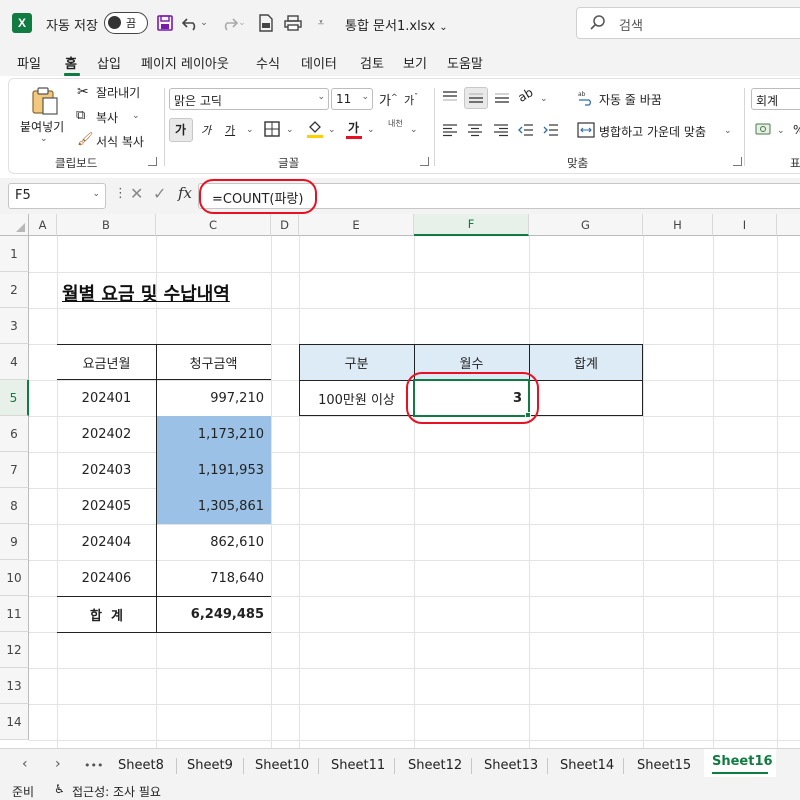 Image resolution: width=800 pixels, height=800 pixels. Describe the element at coordinates (775, 99) in the screenshot. I see `number-format-combo: 회계` at that location.